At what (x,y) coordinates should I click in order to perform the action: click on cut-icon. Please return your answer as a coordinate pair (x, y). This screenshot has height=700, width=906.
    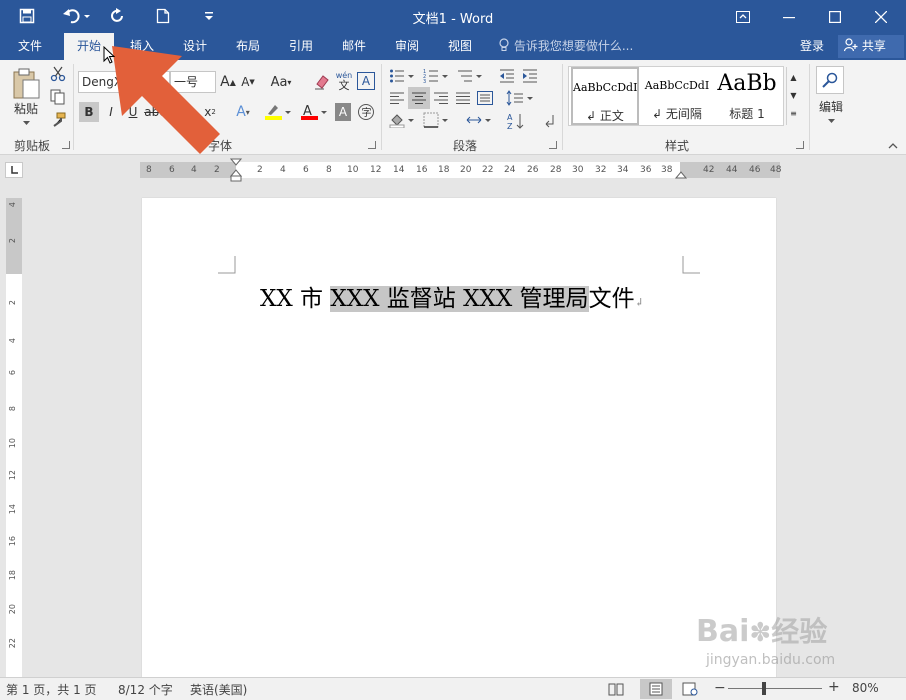
    Looking at the image, I should click on (58, 74).